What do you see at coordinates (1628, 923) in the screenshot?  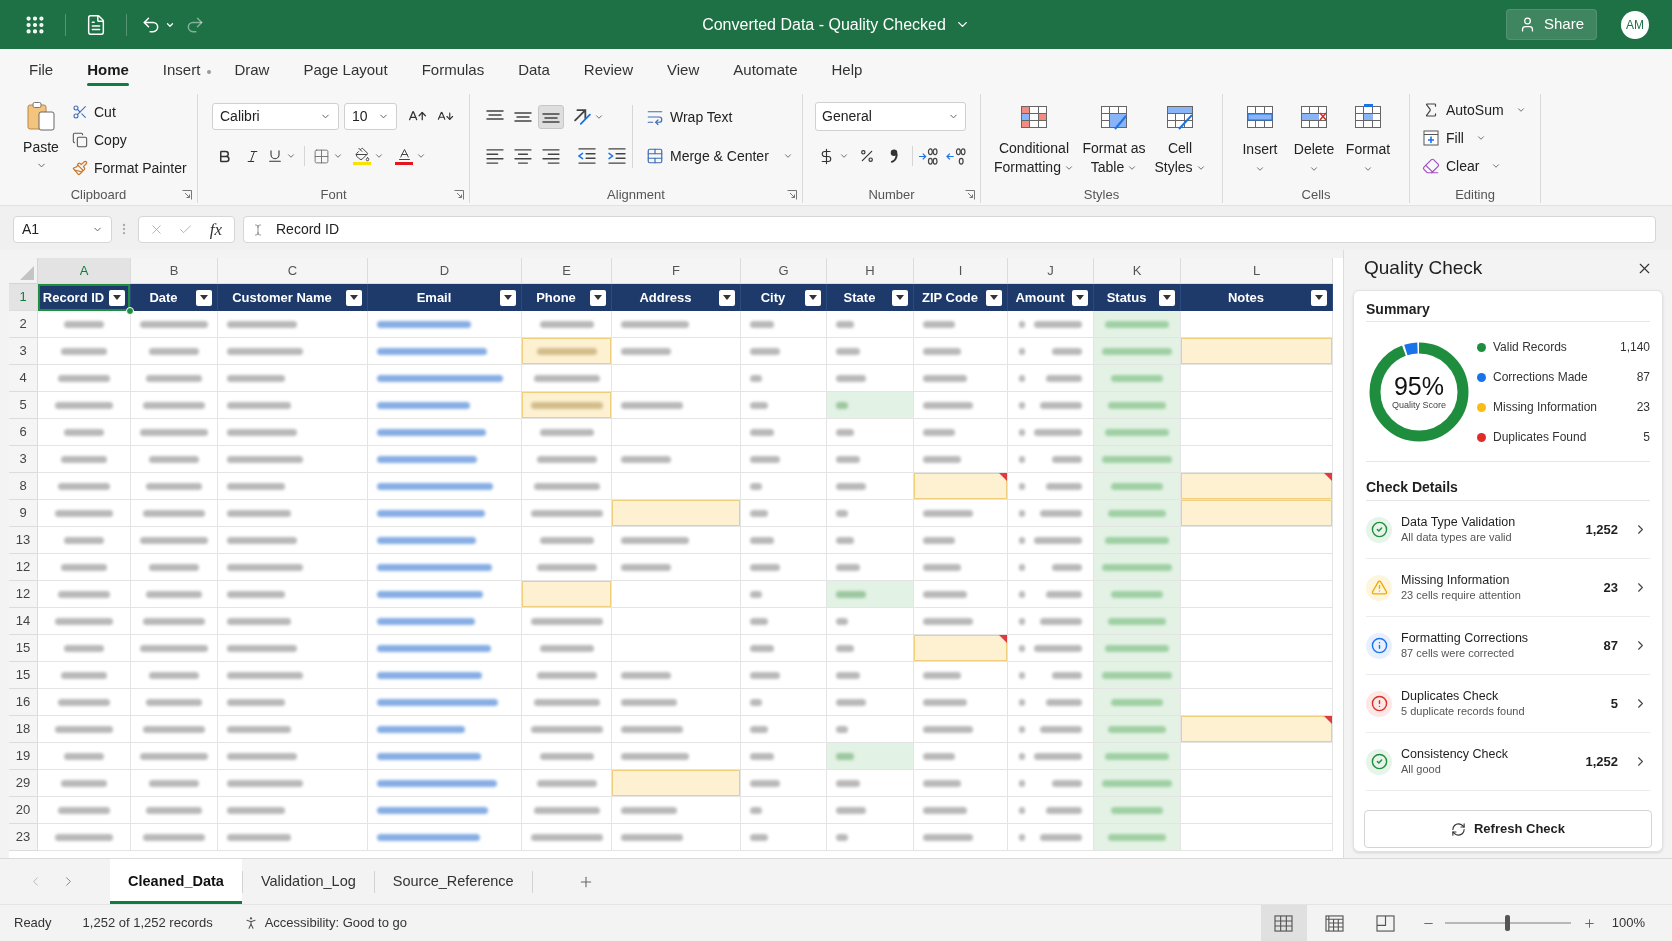 I see `zoom-level: 100%` at bounding box center [1628, 923].